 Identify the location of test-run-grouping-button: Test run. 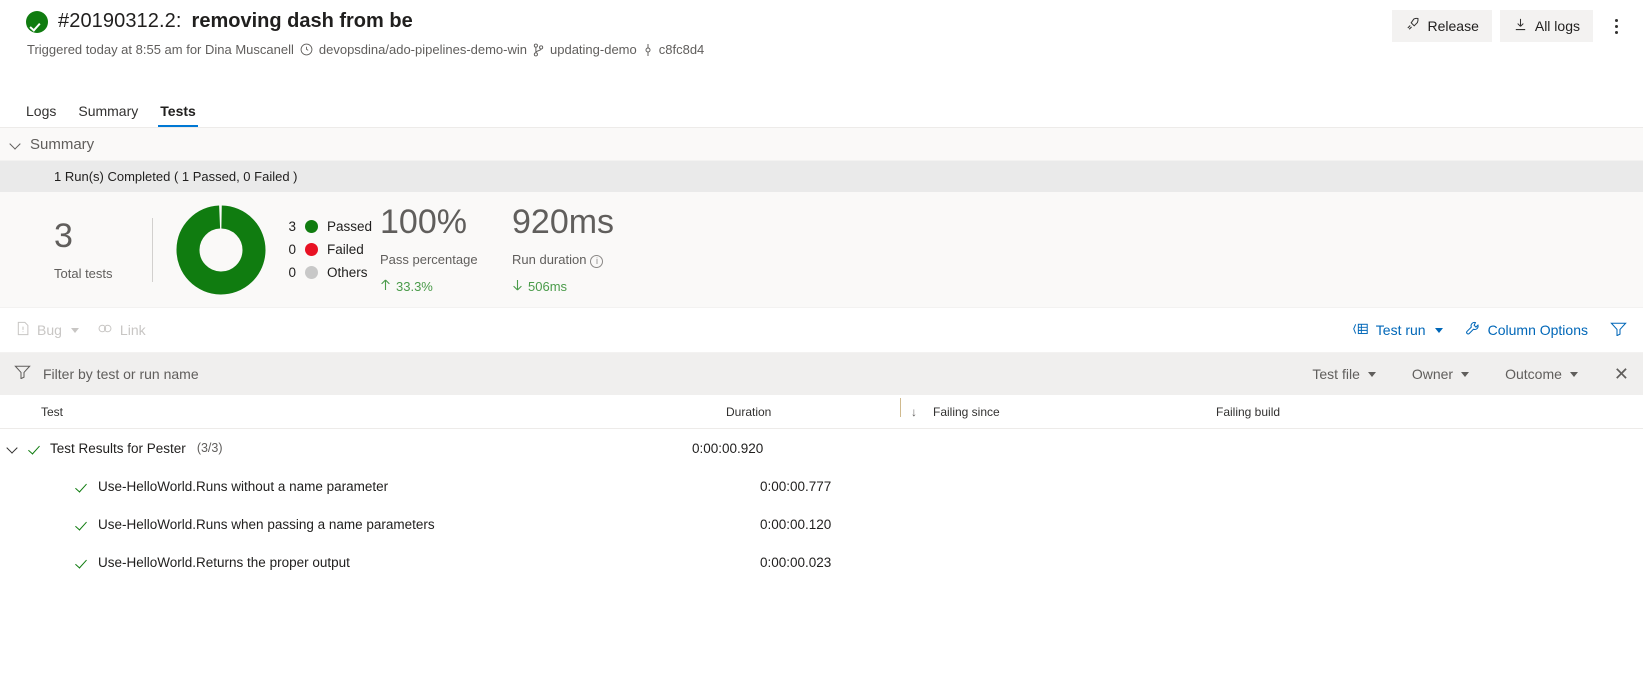
(1397, 330).